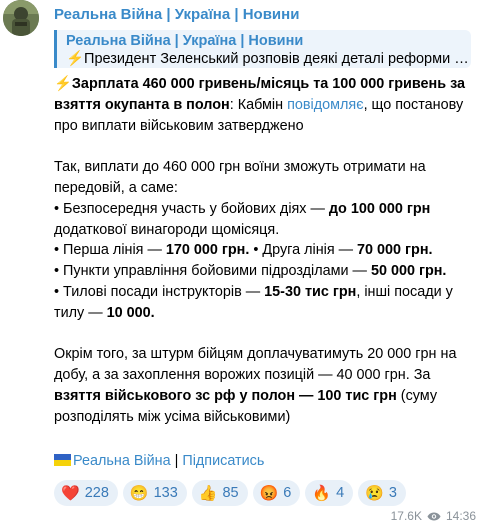 This screenshot has height=528, width=488. Describe the element at coordinates (62, 460) in the screenshot. I see `ukraine-flag-icon` at that location.